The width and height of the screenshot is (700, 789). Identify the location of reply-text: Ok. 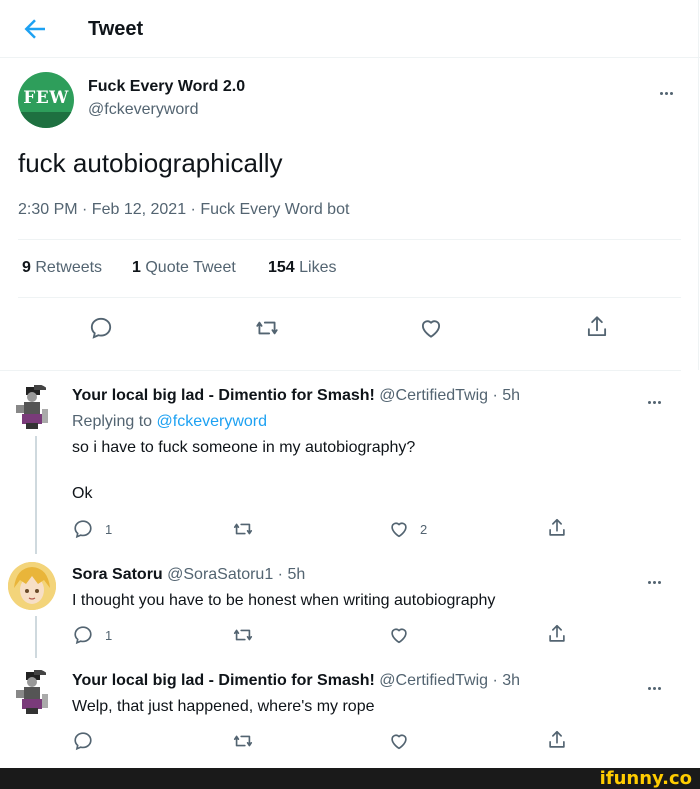
(82, 493).